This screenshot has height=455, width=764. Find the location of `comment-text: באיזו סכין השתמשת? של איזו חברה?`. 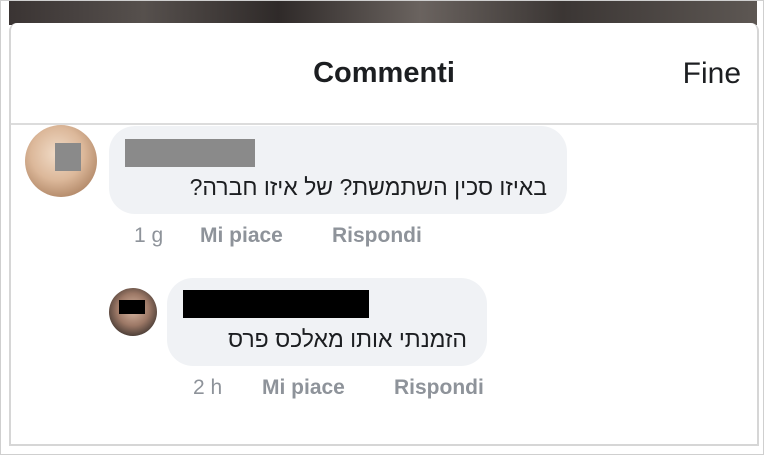

comment-text: באיזו סכין השתמשת? של איזו חברה? is located at coordinates (368, 187).